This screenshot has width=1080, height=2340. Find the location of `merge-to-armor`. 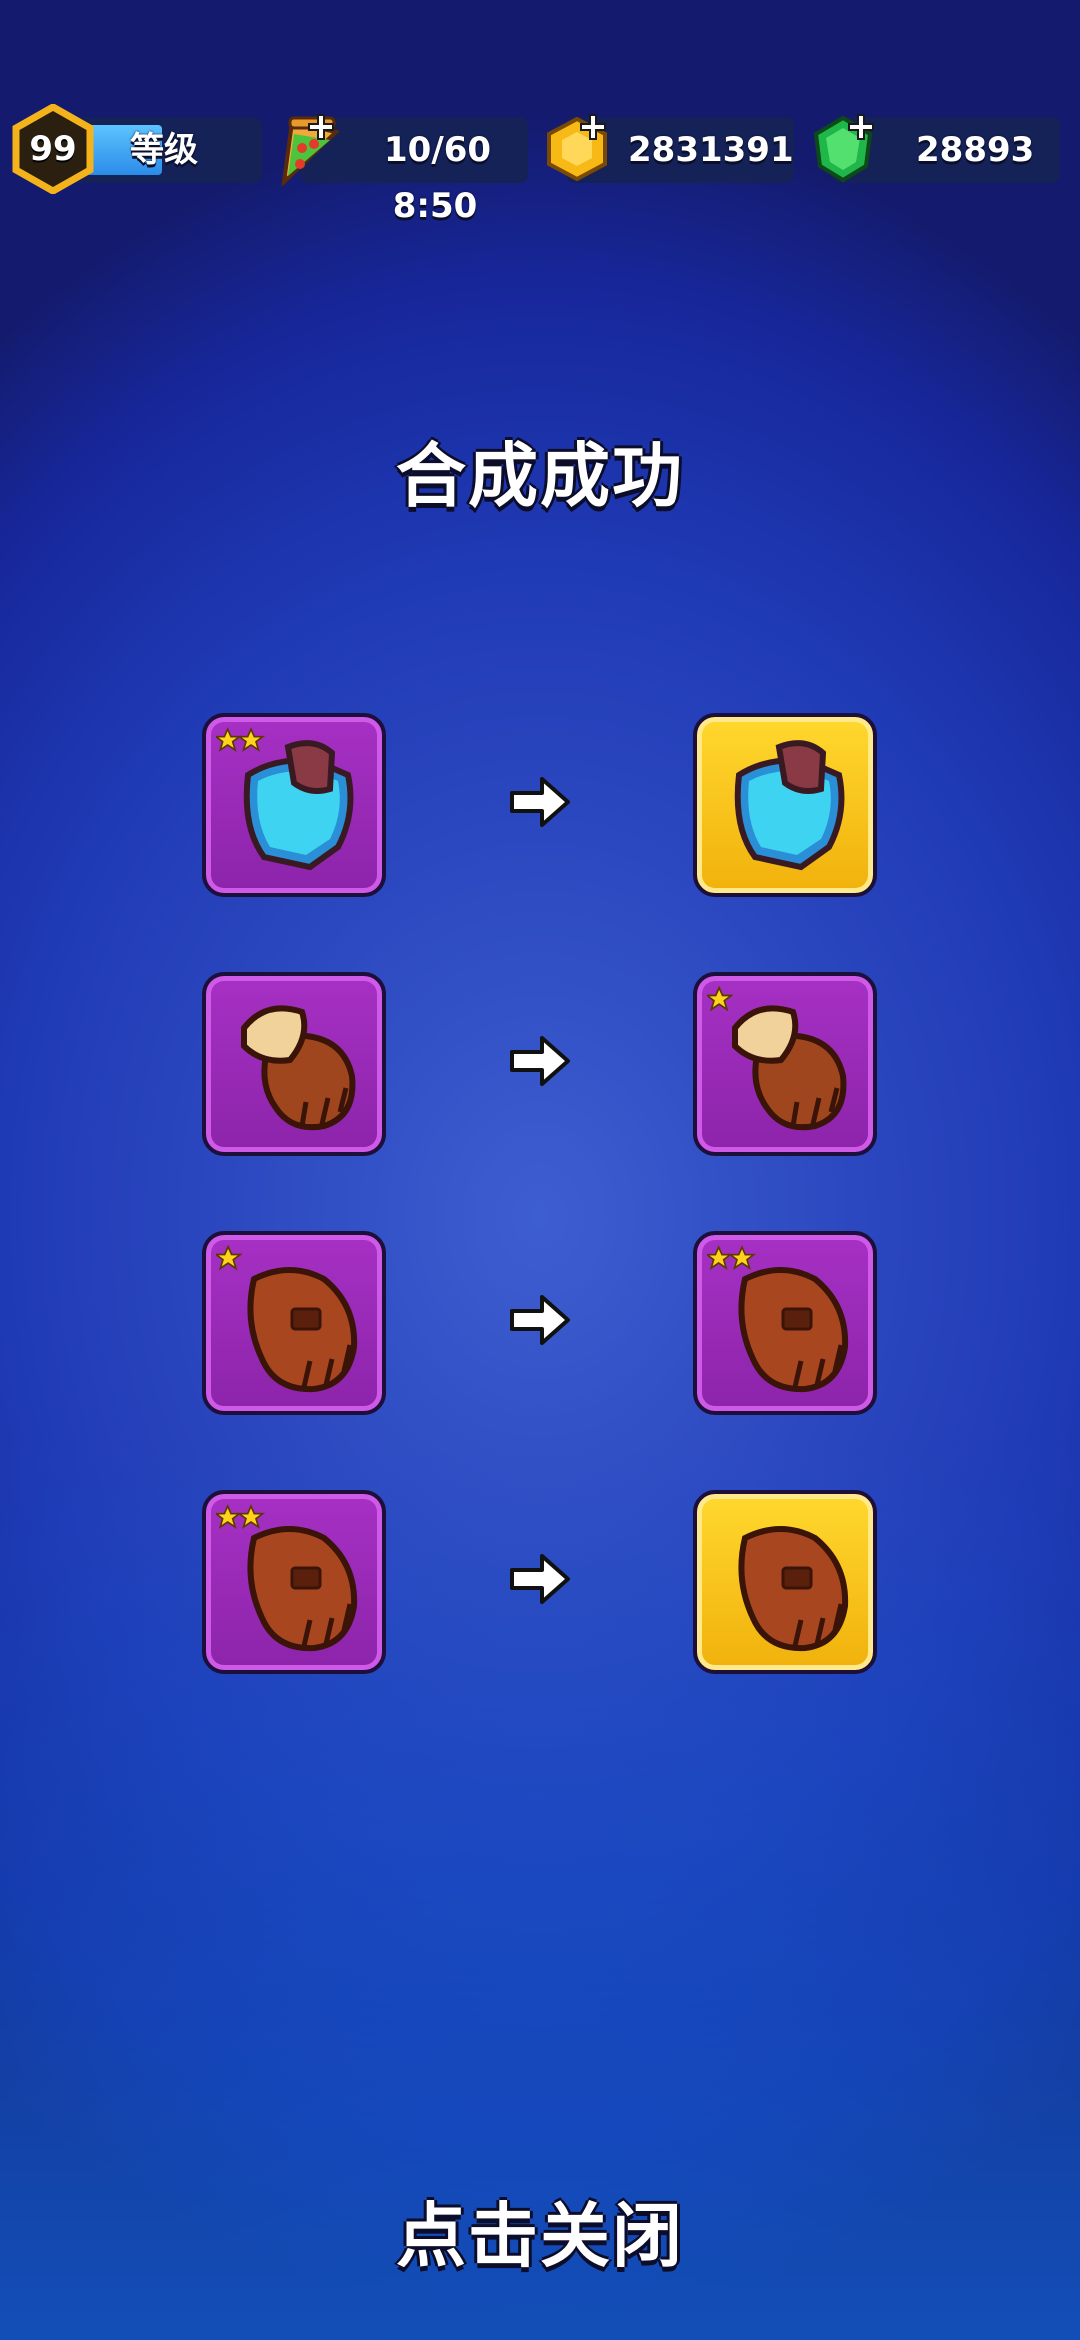

merge-to-armor is located at coordinates (785, 805).